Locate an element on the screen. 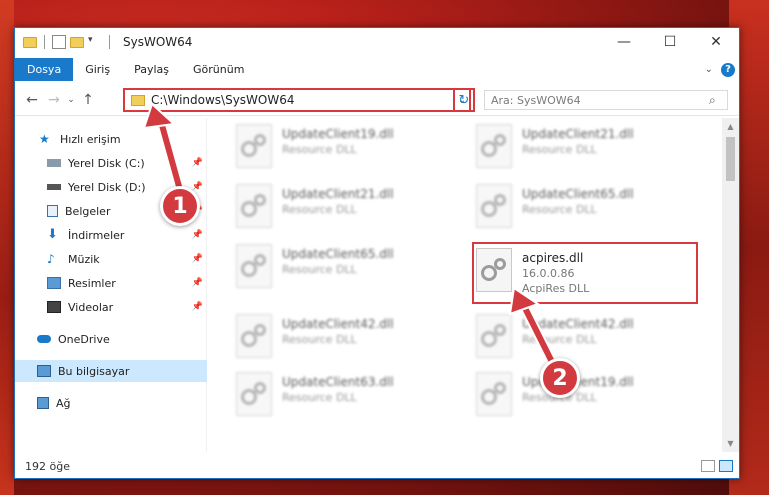 Image resolution: width=769 pixels, height=495 pixels. up-arrow-icon: ↑ is located at coordinates (88, 100).